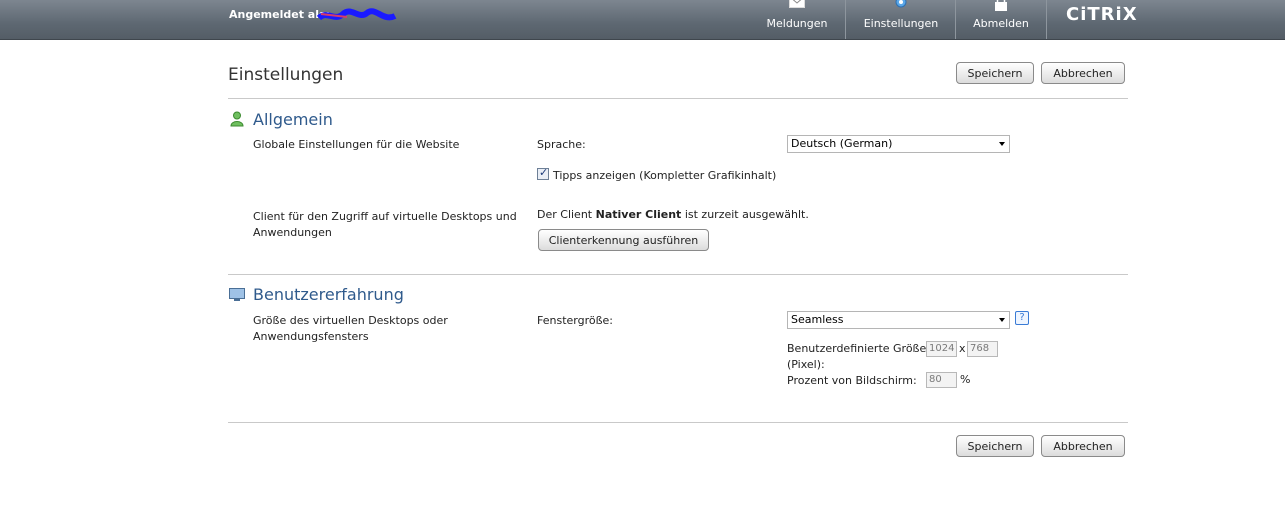 This screenshot has height=532, width=1285. I want to click on lock-icon, so click(1001, 7).